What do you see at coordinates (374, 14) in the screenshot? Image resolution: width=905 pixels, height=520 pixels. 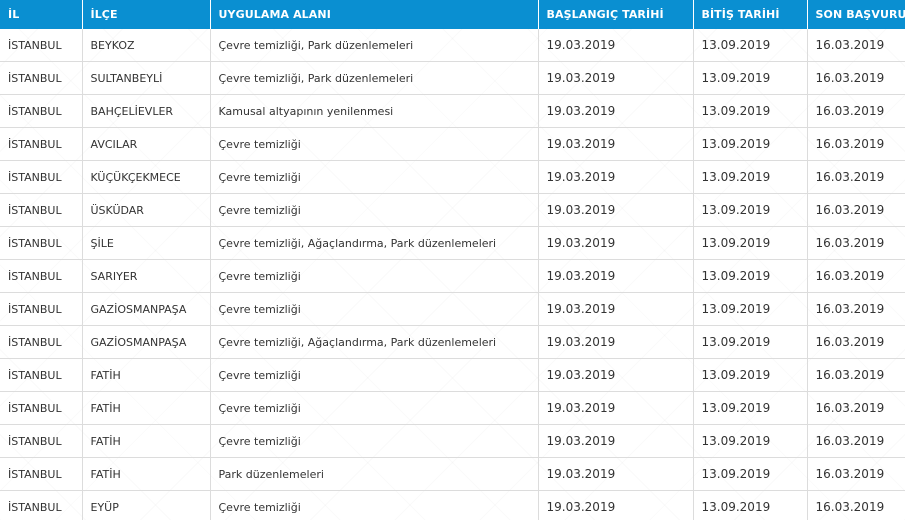 I see `column-header-uygulama-alani: UYGULAMA ALANI` at bounding box center [374, 14].